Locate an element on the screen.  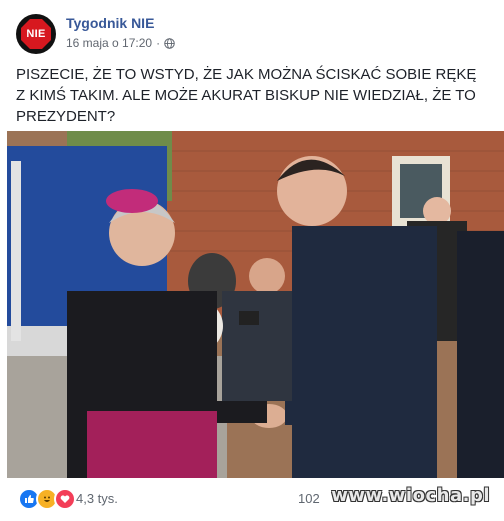
stop-sign-logo: NIE is located at coordinates (36, 34).